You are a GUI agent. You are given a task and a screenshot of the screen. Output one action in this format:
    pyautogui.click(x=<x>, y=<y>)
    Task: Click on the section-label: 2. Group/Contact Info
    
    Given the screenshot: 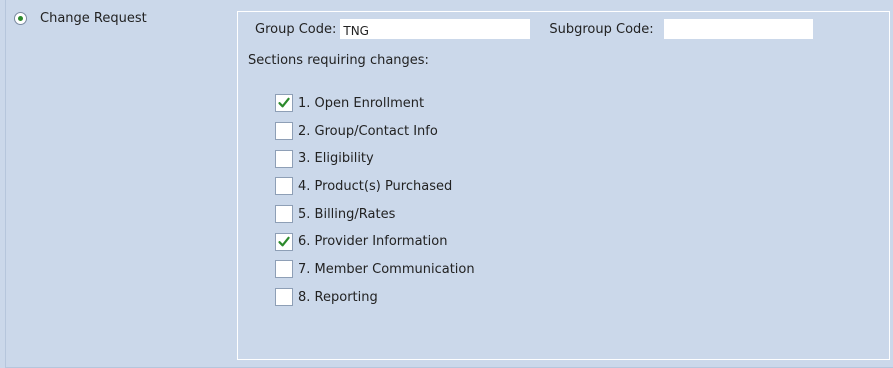 What is the action you would take?
    pyautogui.click(x=368, y=131)
    